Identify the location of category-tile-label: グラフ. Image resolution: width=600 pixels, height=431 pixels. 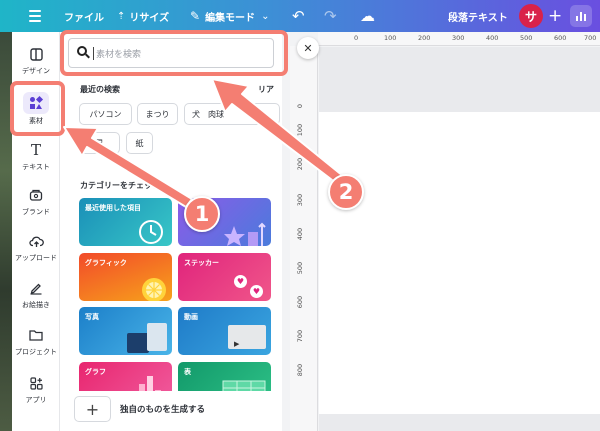
(95, 372).